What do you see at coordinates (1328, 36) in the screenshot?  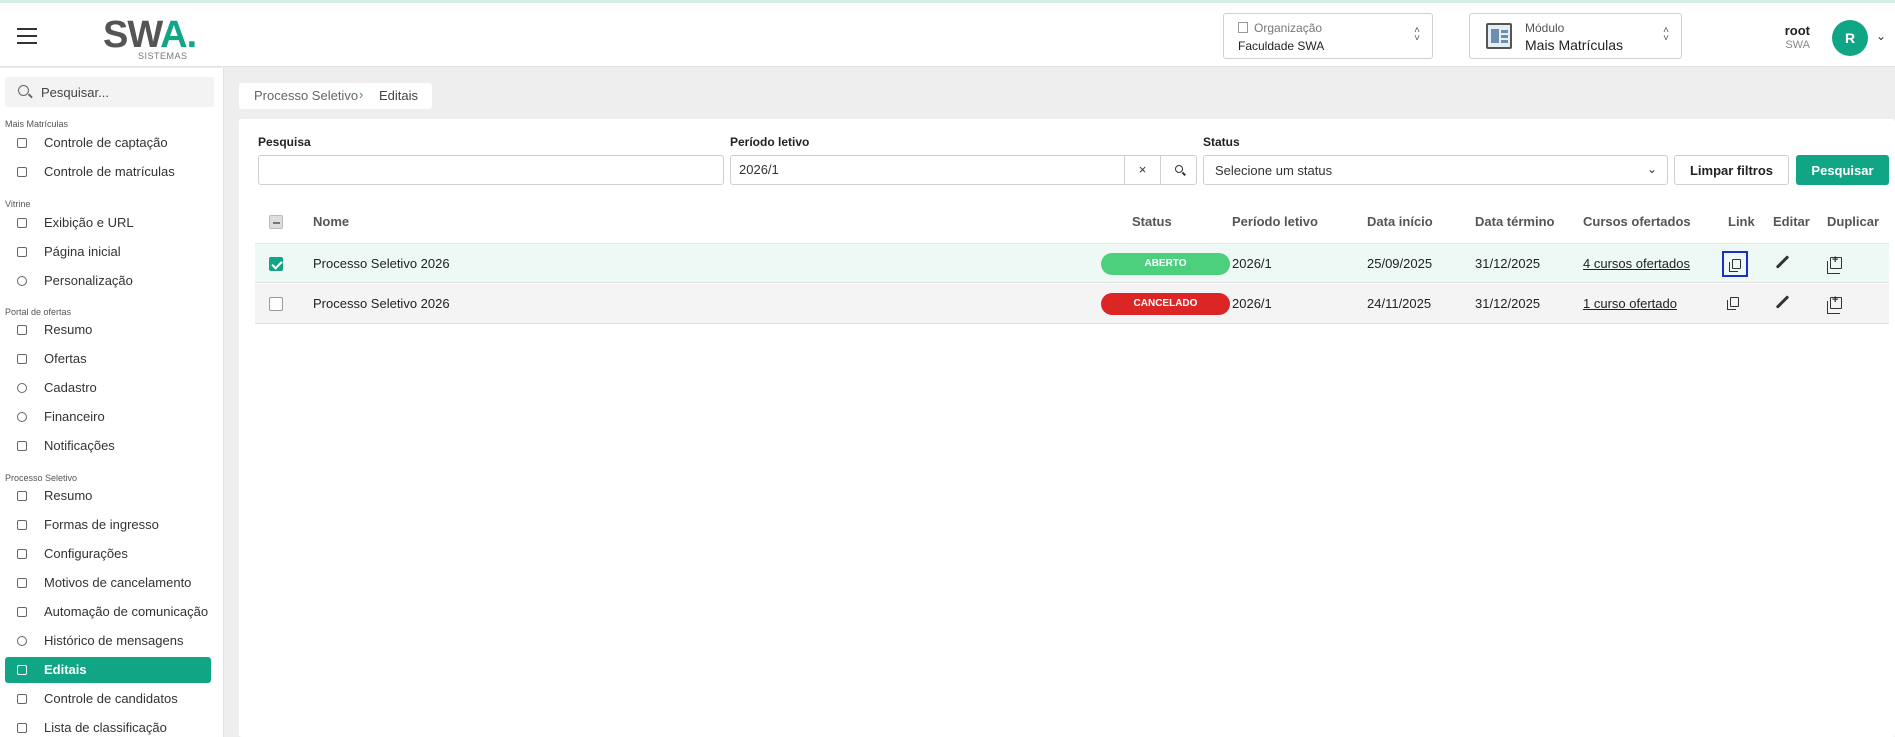 I see `organization-selector: Organização Faculdade SWA ˄ ˅` at bounding box center [1328, 36].